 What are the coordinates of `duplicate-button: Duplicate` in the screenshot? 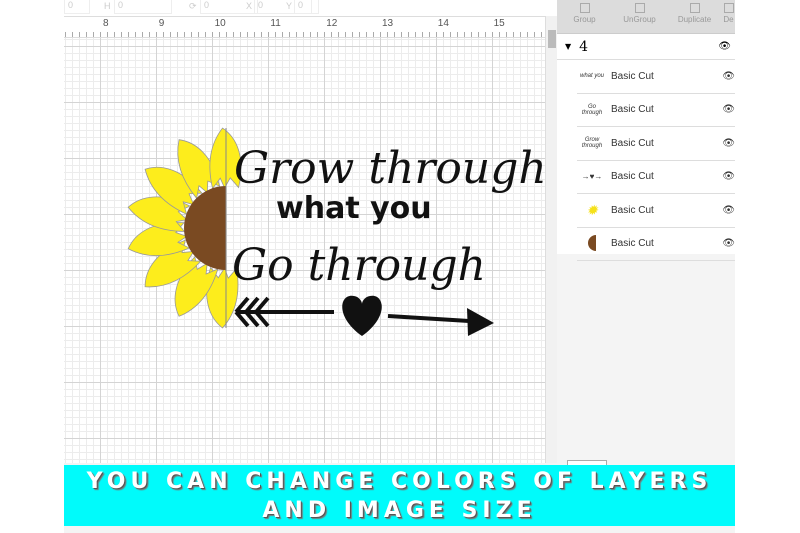 It's located at (694, 16).